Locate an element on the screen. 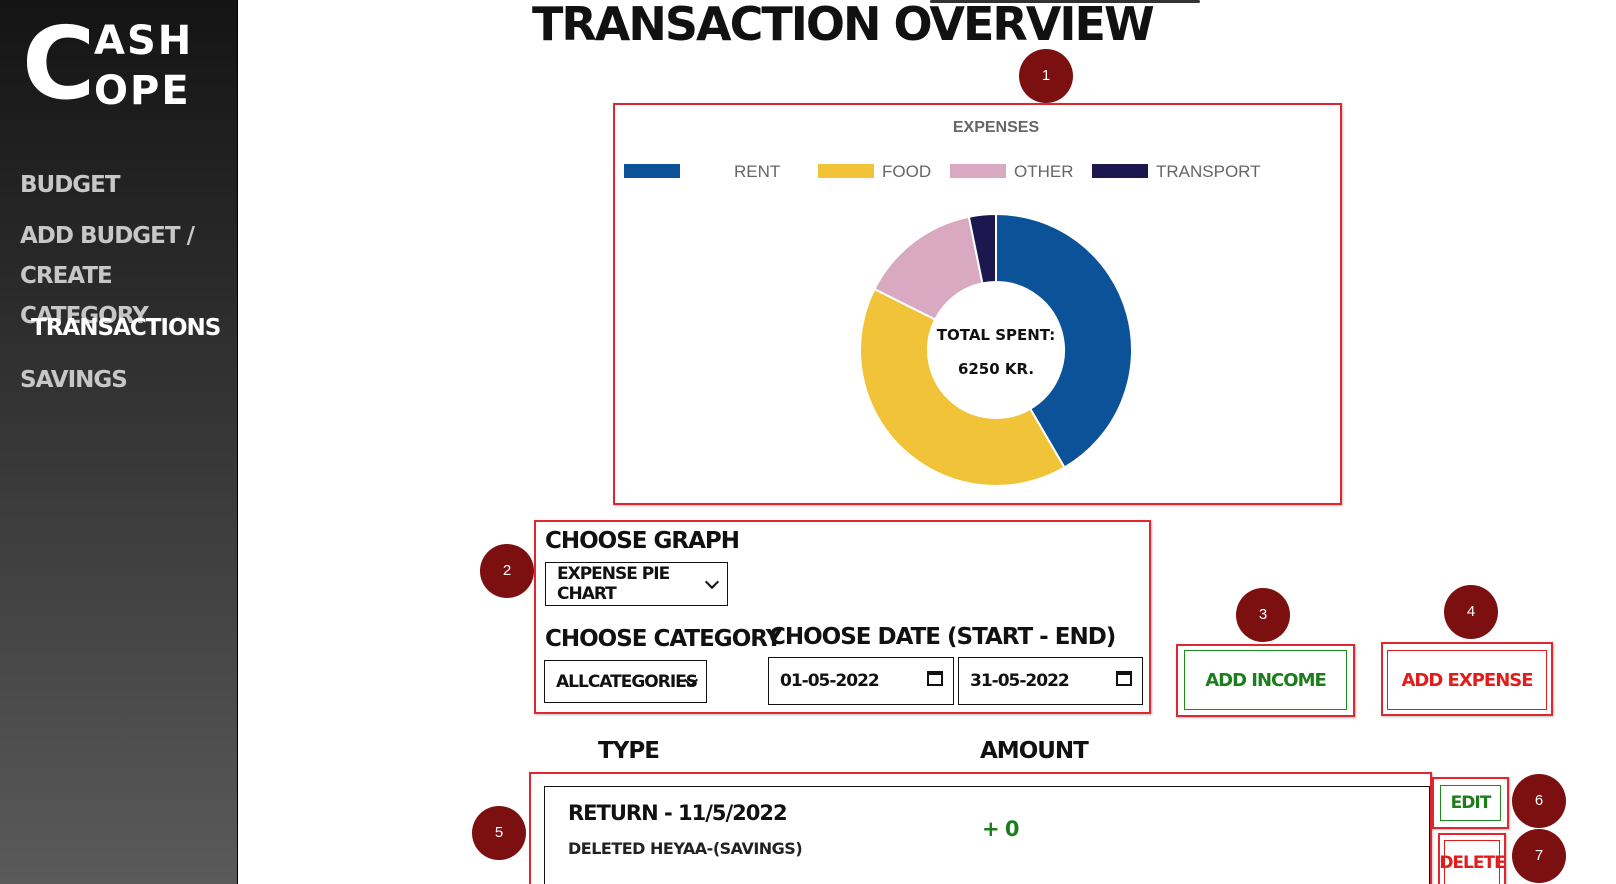 The image size is (1616, 884). legend-swatch-unlabeled is located at coordinates (652, 171).